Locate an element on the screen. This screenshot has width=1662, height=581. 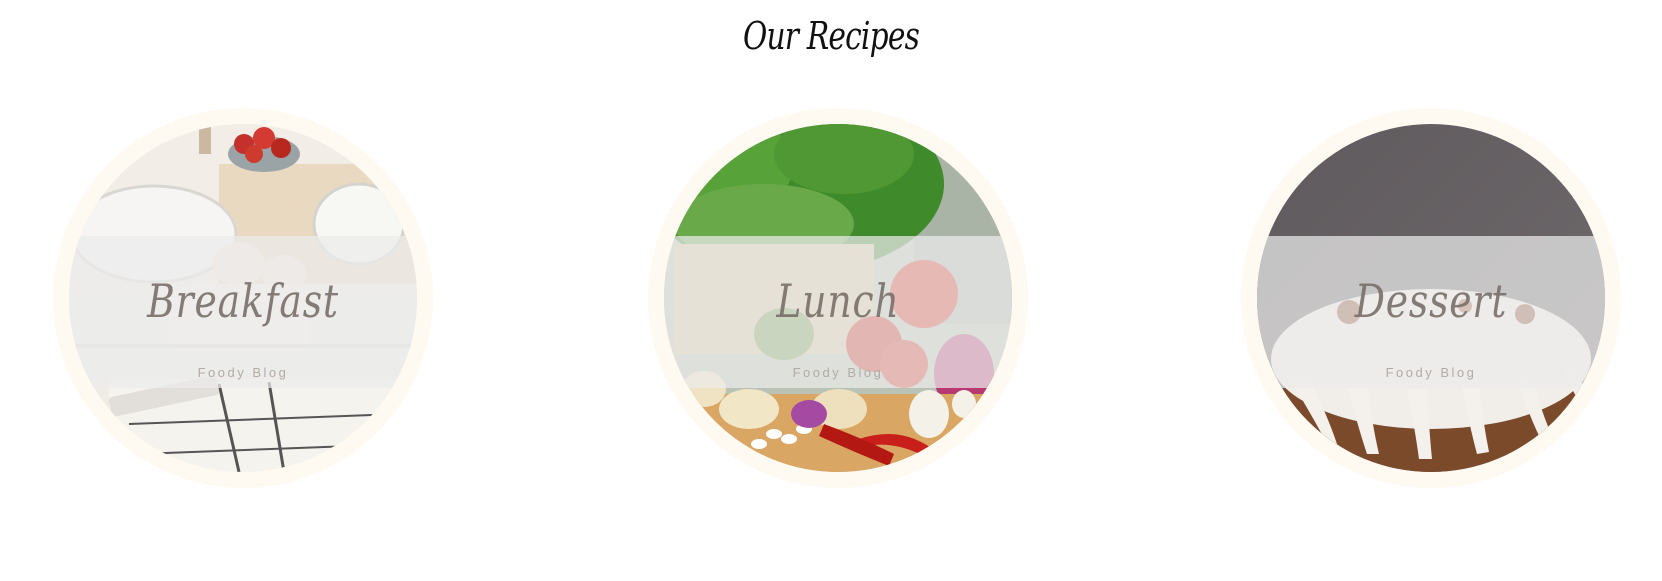
lunch-photo: Lunch Foody Blog is located at coordinates (838, 298).